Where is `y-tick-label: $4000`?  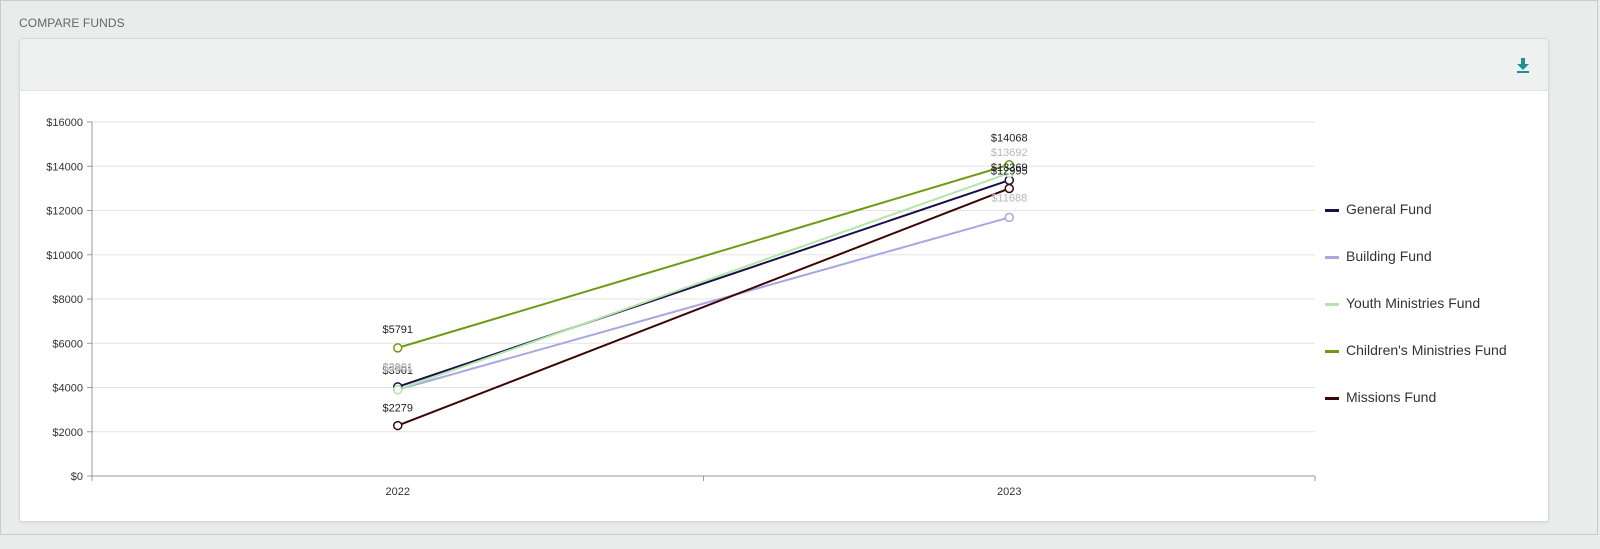 y-tick-label: $4000 is located at coordinates (67, 389).